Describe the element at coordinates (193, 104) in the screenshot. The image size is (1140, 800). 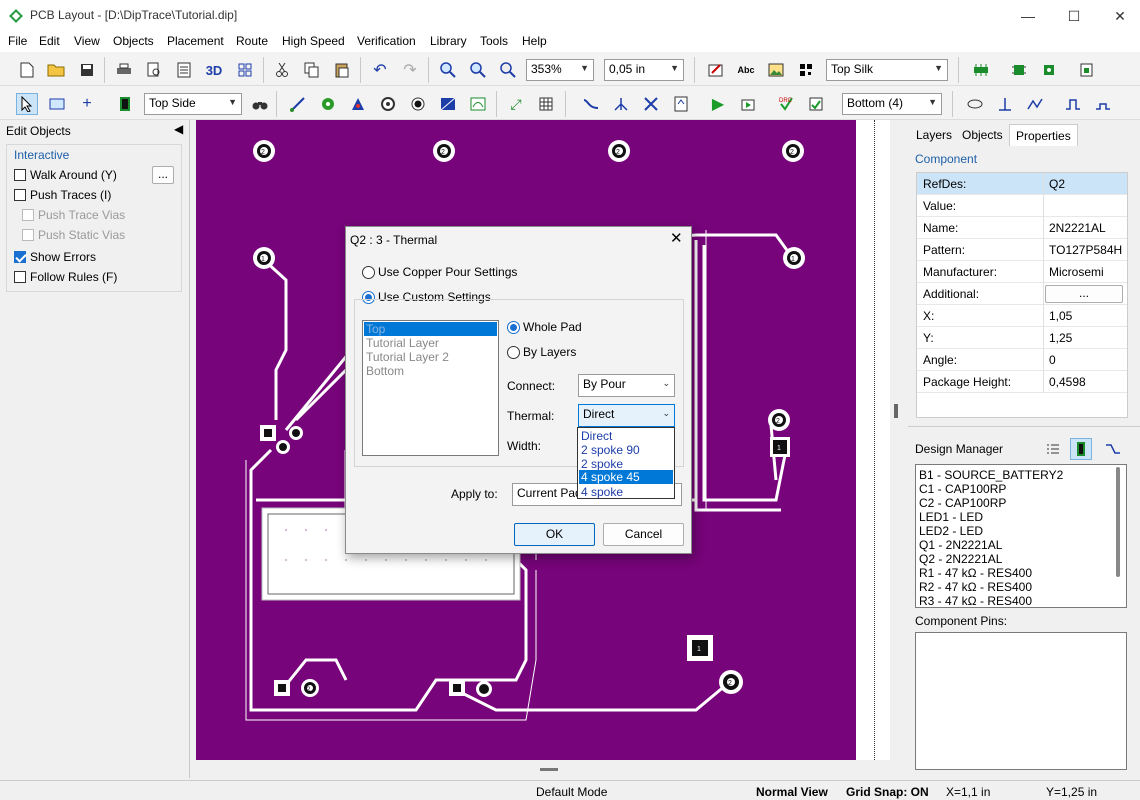
I see `side-select: Top Side ▼` at that location.